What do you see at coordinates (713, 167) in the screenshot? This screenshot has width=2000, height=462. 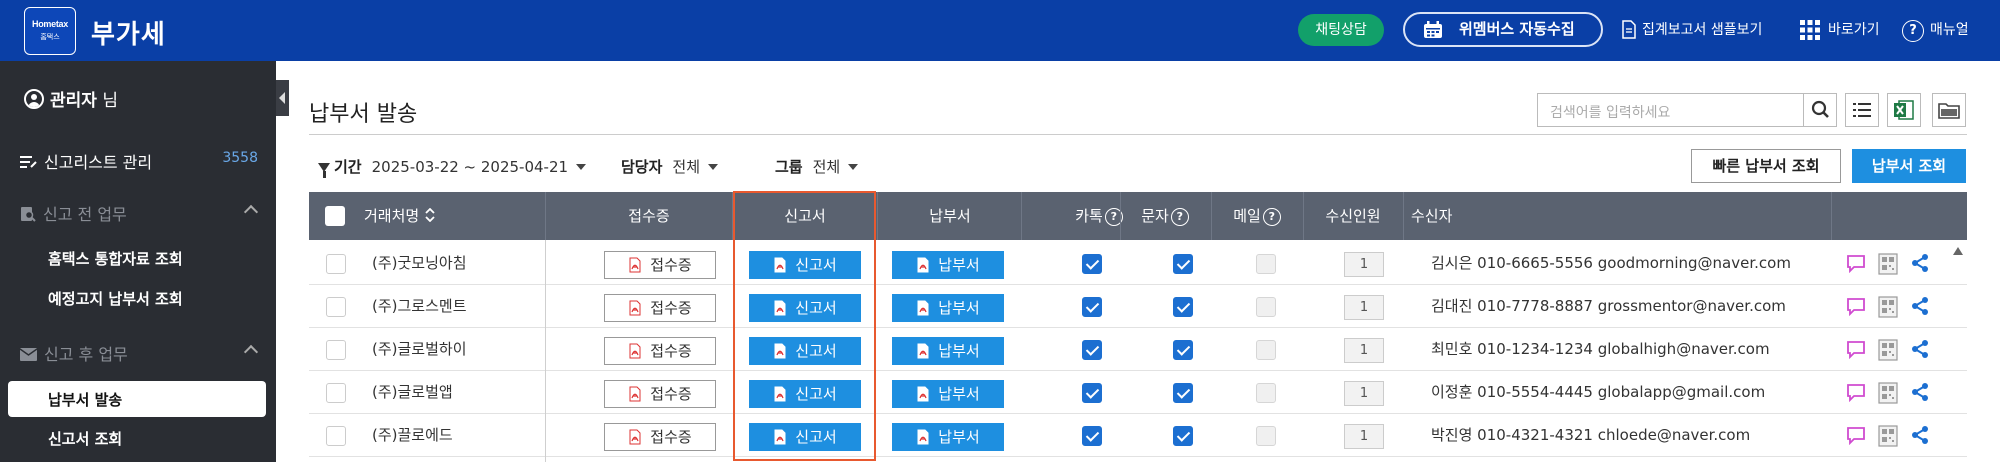 I see `caret-down-icon` at bounding box center [713, 167].